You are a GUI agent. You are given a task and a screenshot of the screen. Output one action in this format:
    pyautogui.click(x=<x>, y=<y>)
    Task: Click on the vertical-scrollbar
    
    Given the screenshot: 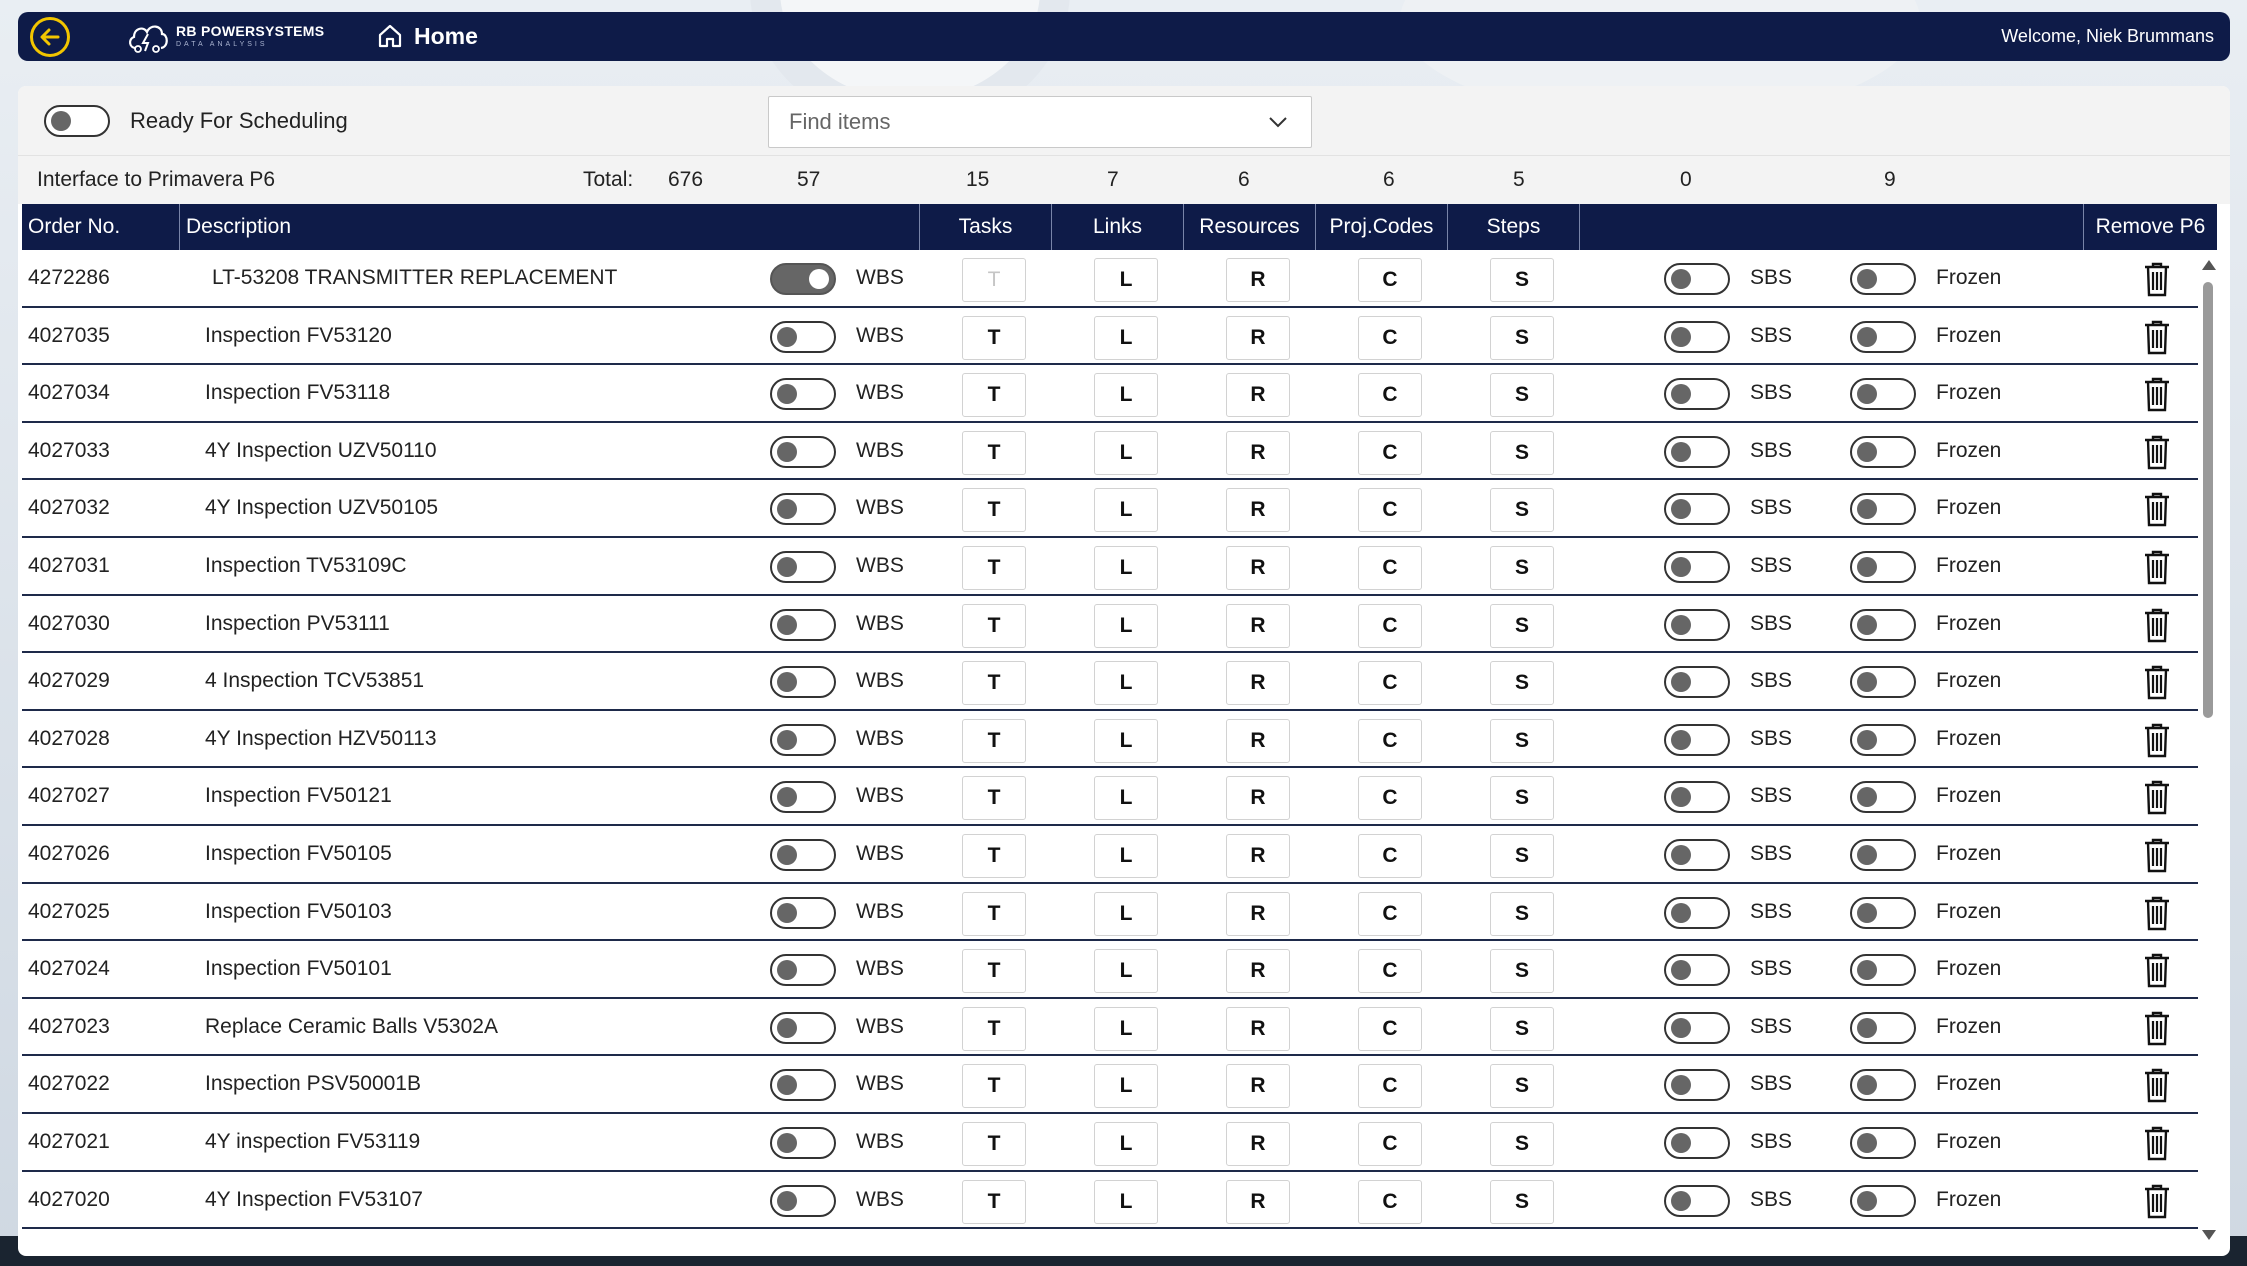 What is the action you would take?
    pyautogui.click(x=2208, y=750)
    